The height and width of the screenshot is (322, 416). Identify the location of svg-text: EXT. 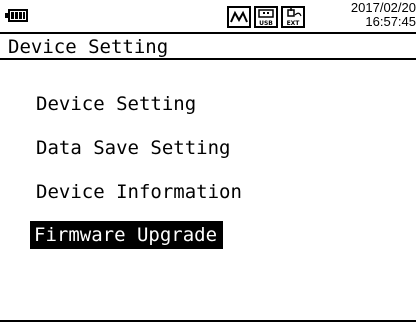
(294, 23).